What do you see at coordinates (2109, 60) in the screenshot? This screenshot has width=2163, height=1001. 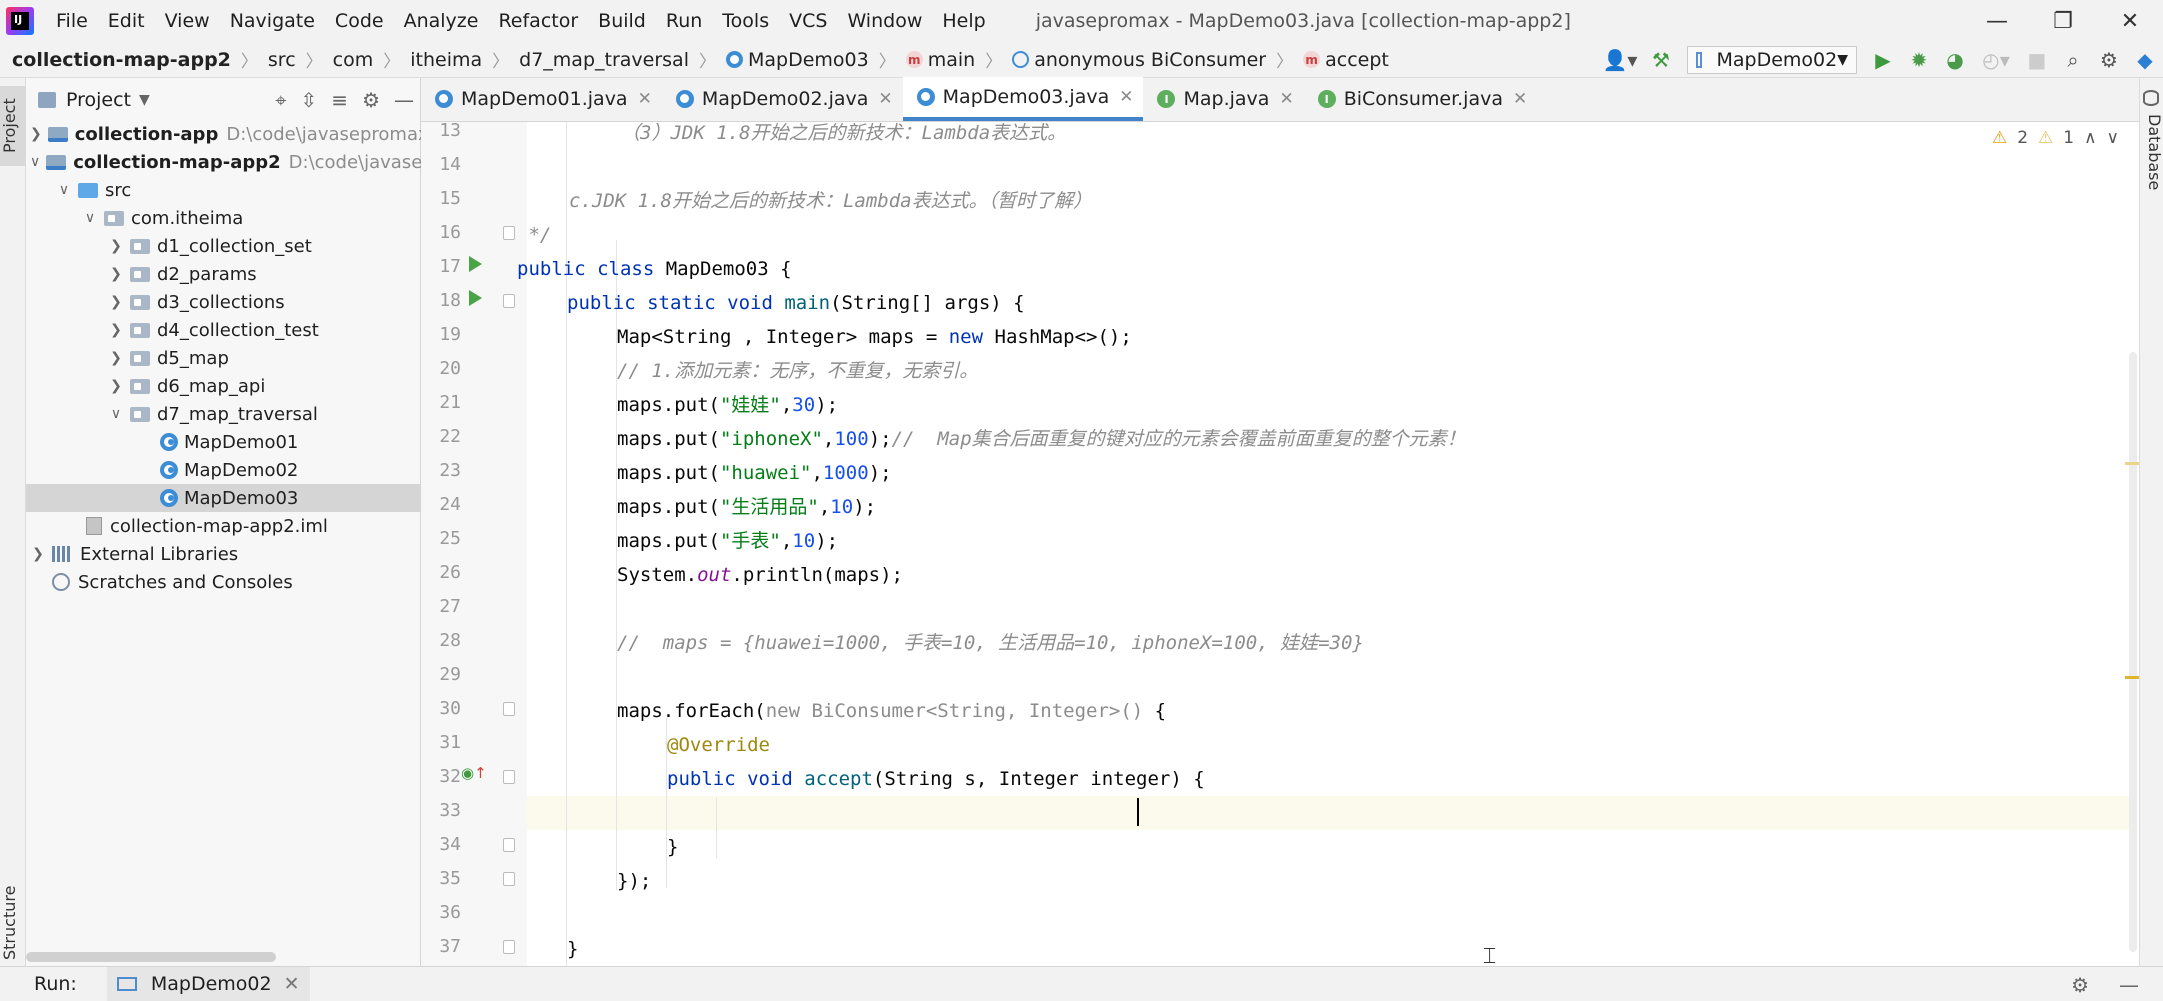 I see `settings-gear-icon: ⚙` at bounding box center [2109, 60].